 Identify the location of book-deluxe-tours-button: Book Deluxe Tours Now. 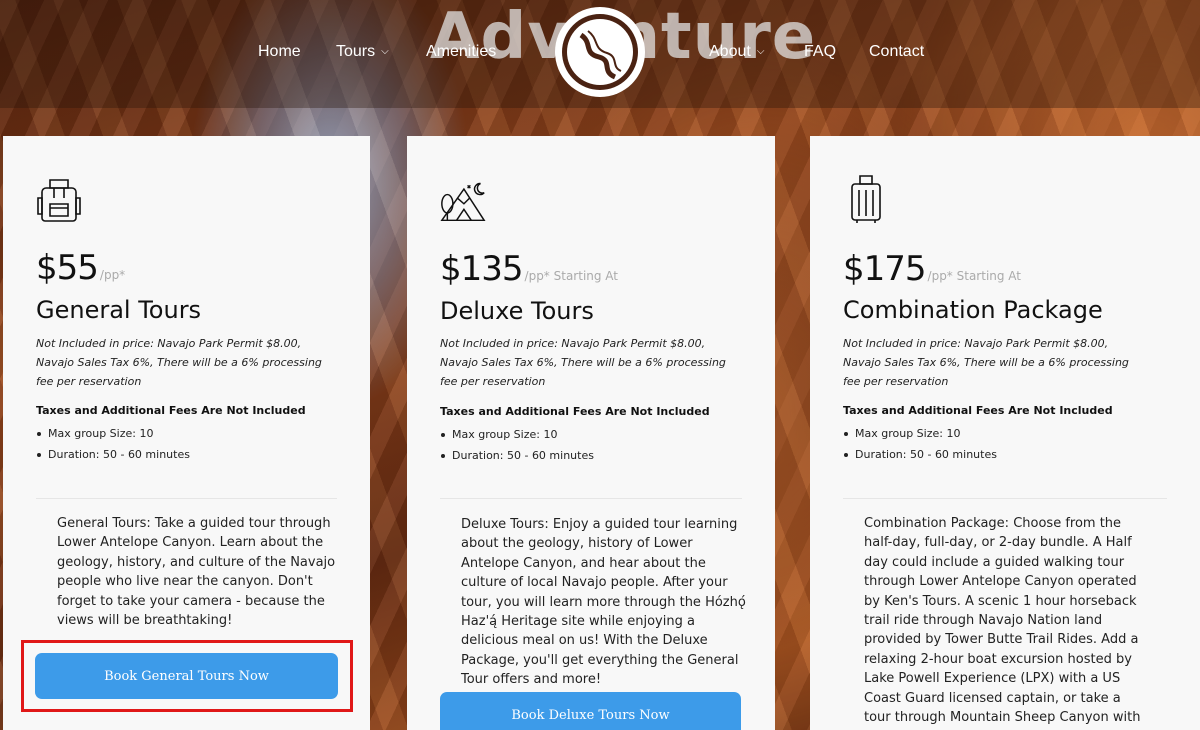
(590, 711).